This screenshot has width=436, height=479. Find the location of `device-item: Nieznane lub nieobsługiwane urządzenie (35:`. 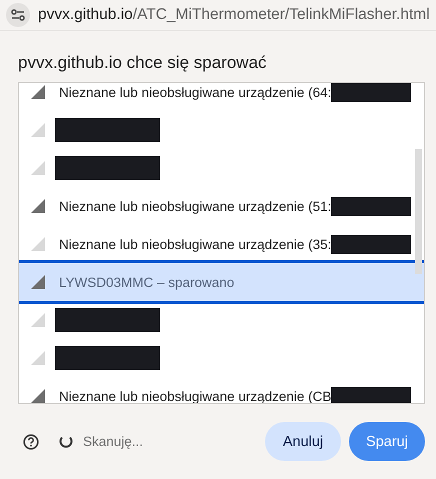

device-item: Nieznane lub nieobsługiwane urządzenie (35: is located at coordinates (221, 244).